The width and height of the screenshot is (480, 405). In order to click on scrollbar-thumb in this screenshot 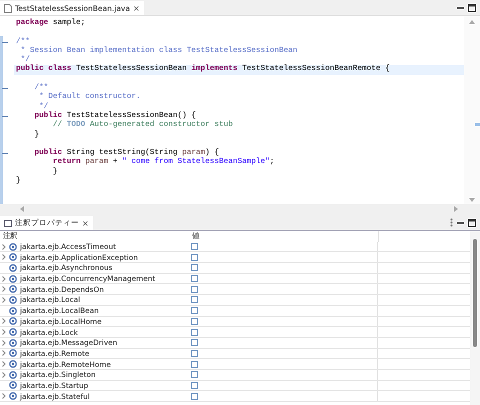, I will do `click(475, 293)`.